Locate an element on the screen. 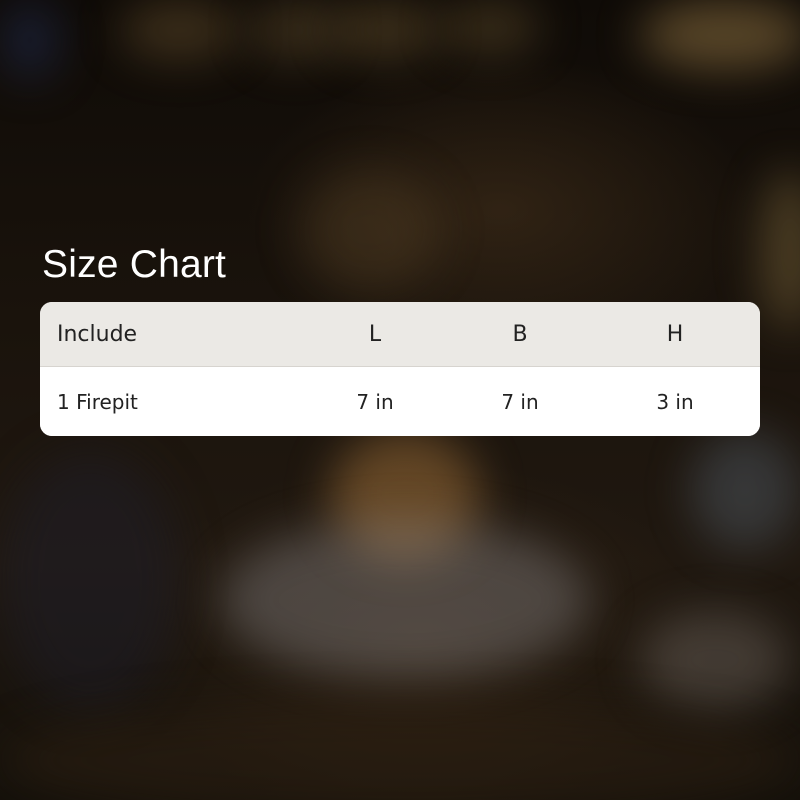 The image size is (800, 800). column-header-breadth: B is located at coordinates (520, 334).